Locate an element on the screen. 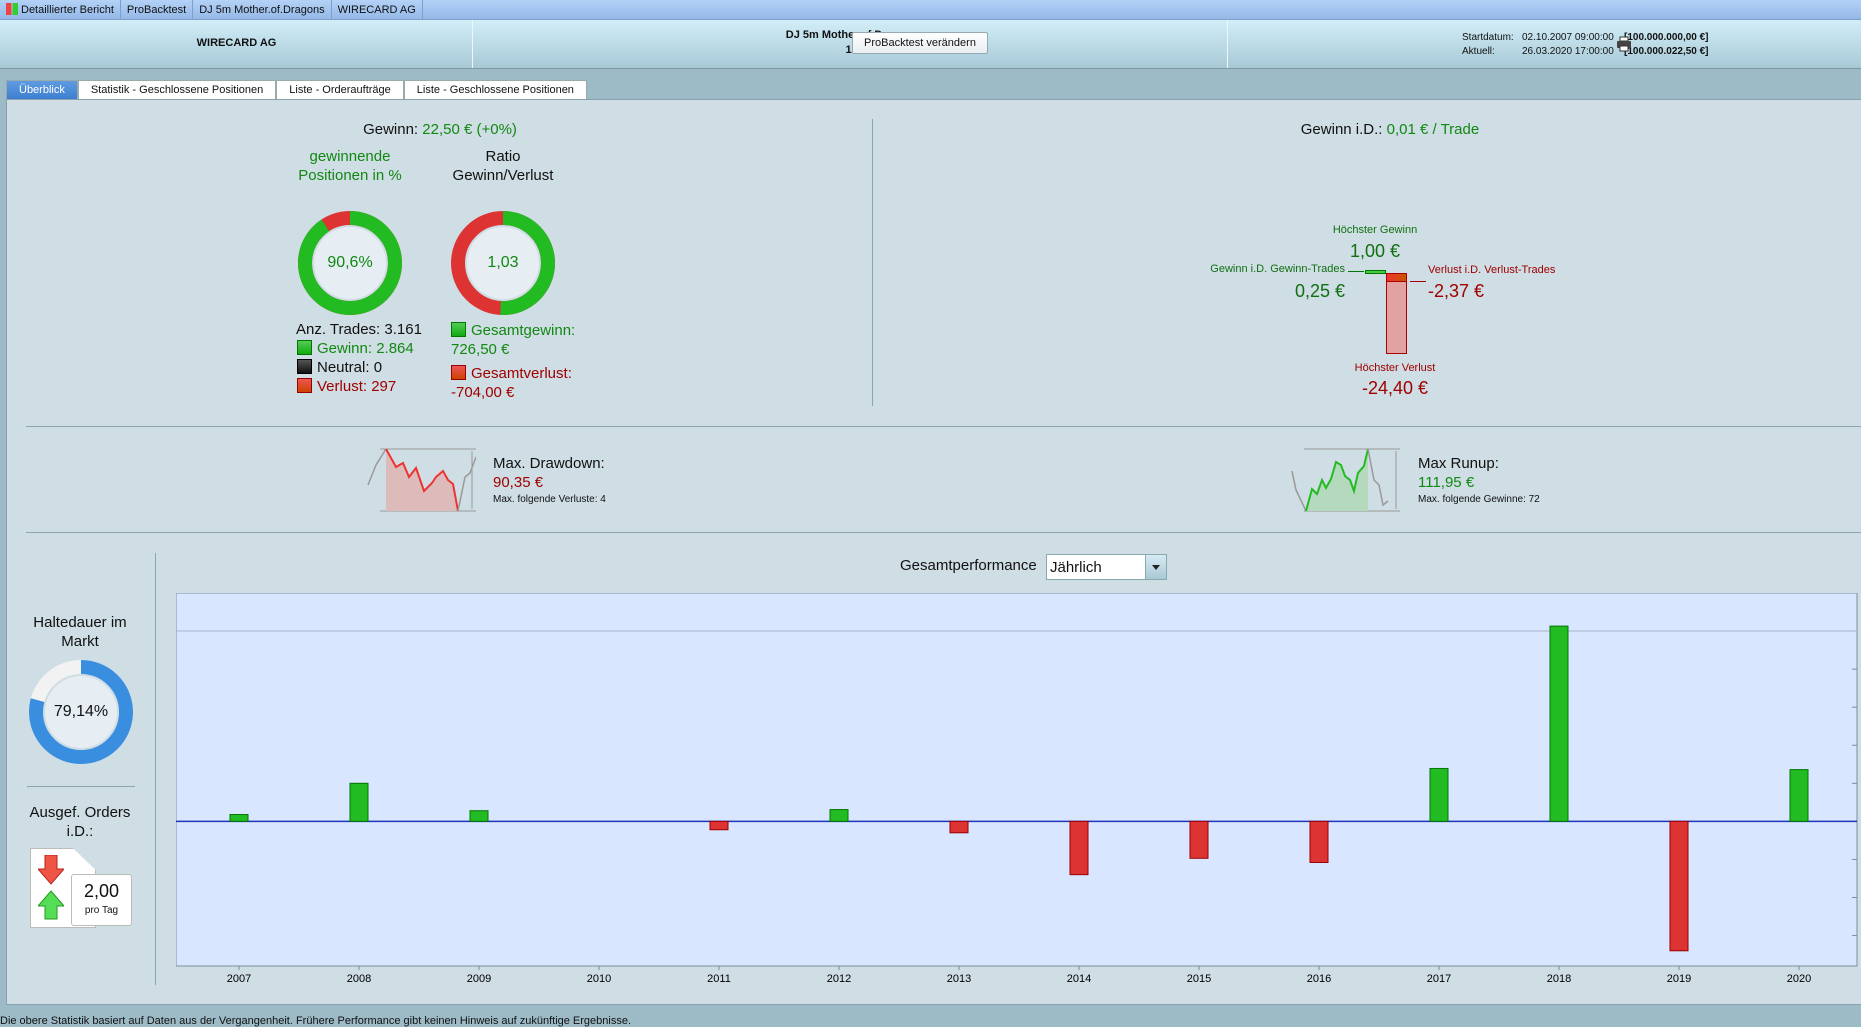 This screenshot has width=1861, height=1027. tab-system: DJ 5m Mother.of.Dragons is located at coordinates (262, 10).